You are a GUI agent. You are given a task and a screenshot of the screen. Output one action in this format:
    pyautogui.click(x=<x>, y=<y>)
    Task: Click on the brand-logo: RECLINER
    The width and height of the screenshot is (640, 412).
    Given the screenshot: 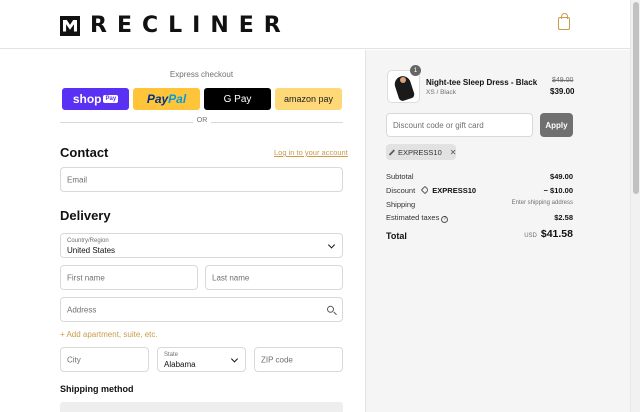 What is the action you would take?
    pyautogui.click(x=175, y=25)
    